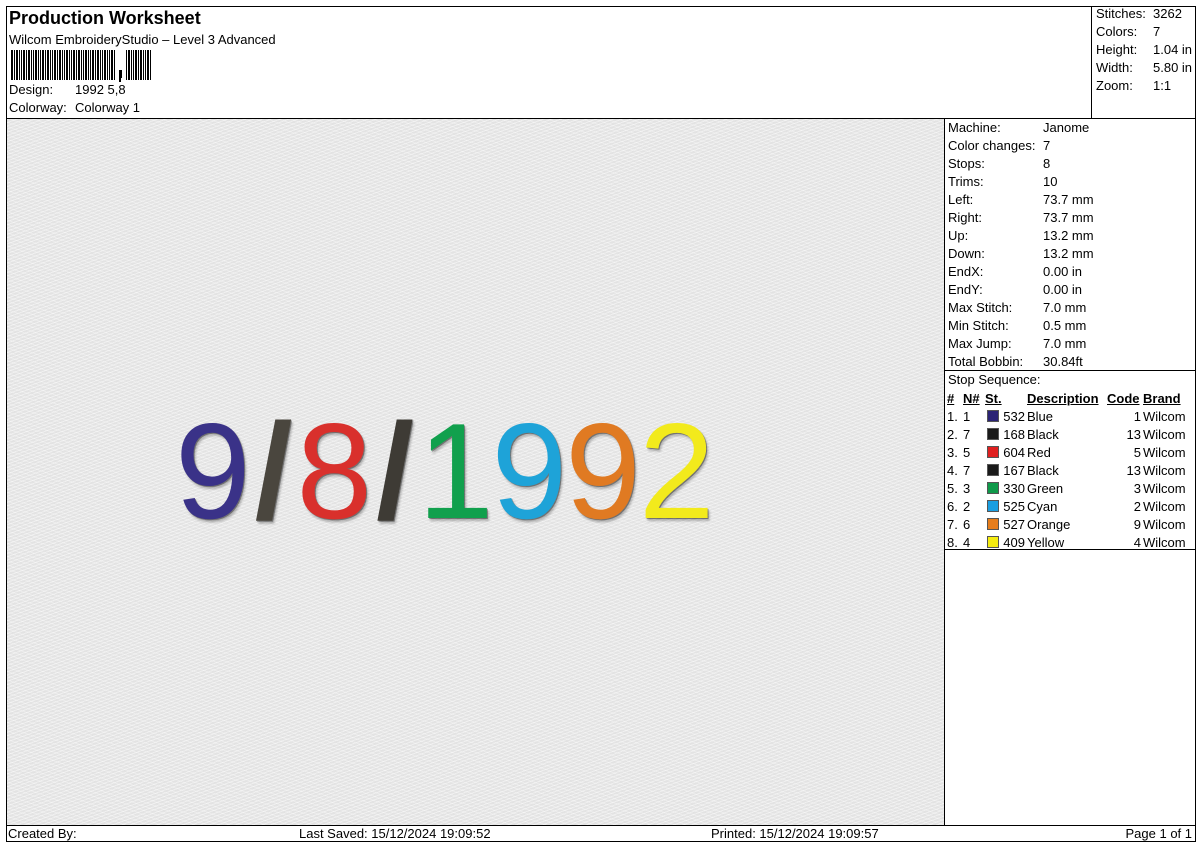 The width and height of the screenshot is (1200, 848). What do you see at coordinates (1173, 67) in the screenshot?
I see `width-value: 5.80 in` at bounding box center [1173, 67].